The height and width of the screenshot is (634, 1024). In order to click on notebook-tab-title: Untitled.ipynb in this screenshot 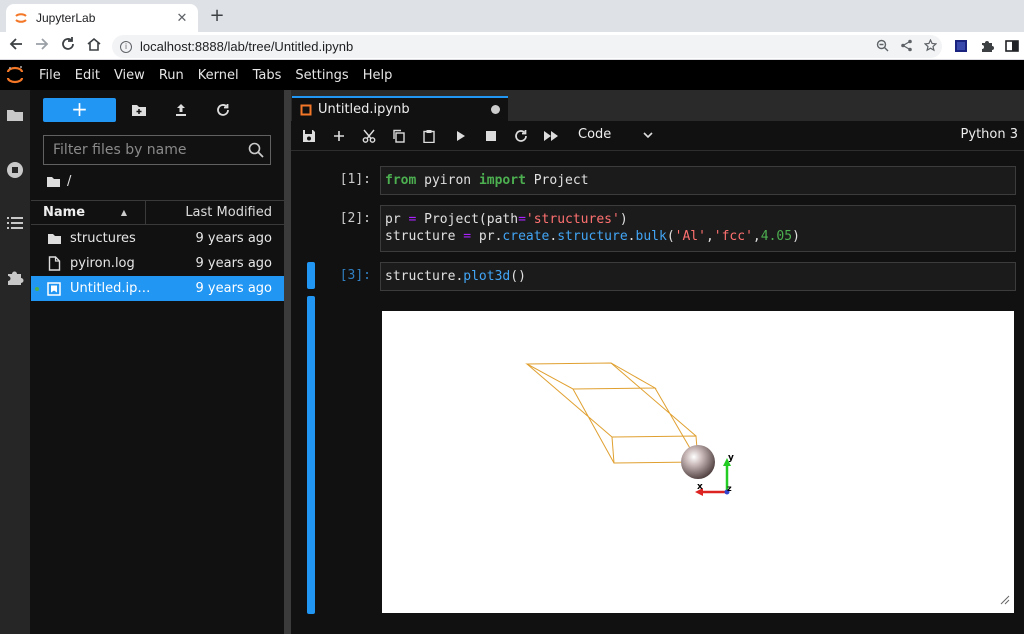, I will do `click(364, 109)`.